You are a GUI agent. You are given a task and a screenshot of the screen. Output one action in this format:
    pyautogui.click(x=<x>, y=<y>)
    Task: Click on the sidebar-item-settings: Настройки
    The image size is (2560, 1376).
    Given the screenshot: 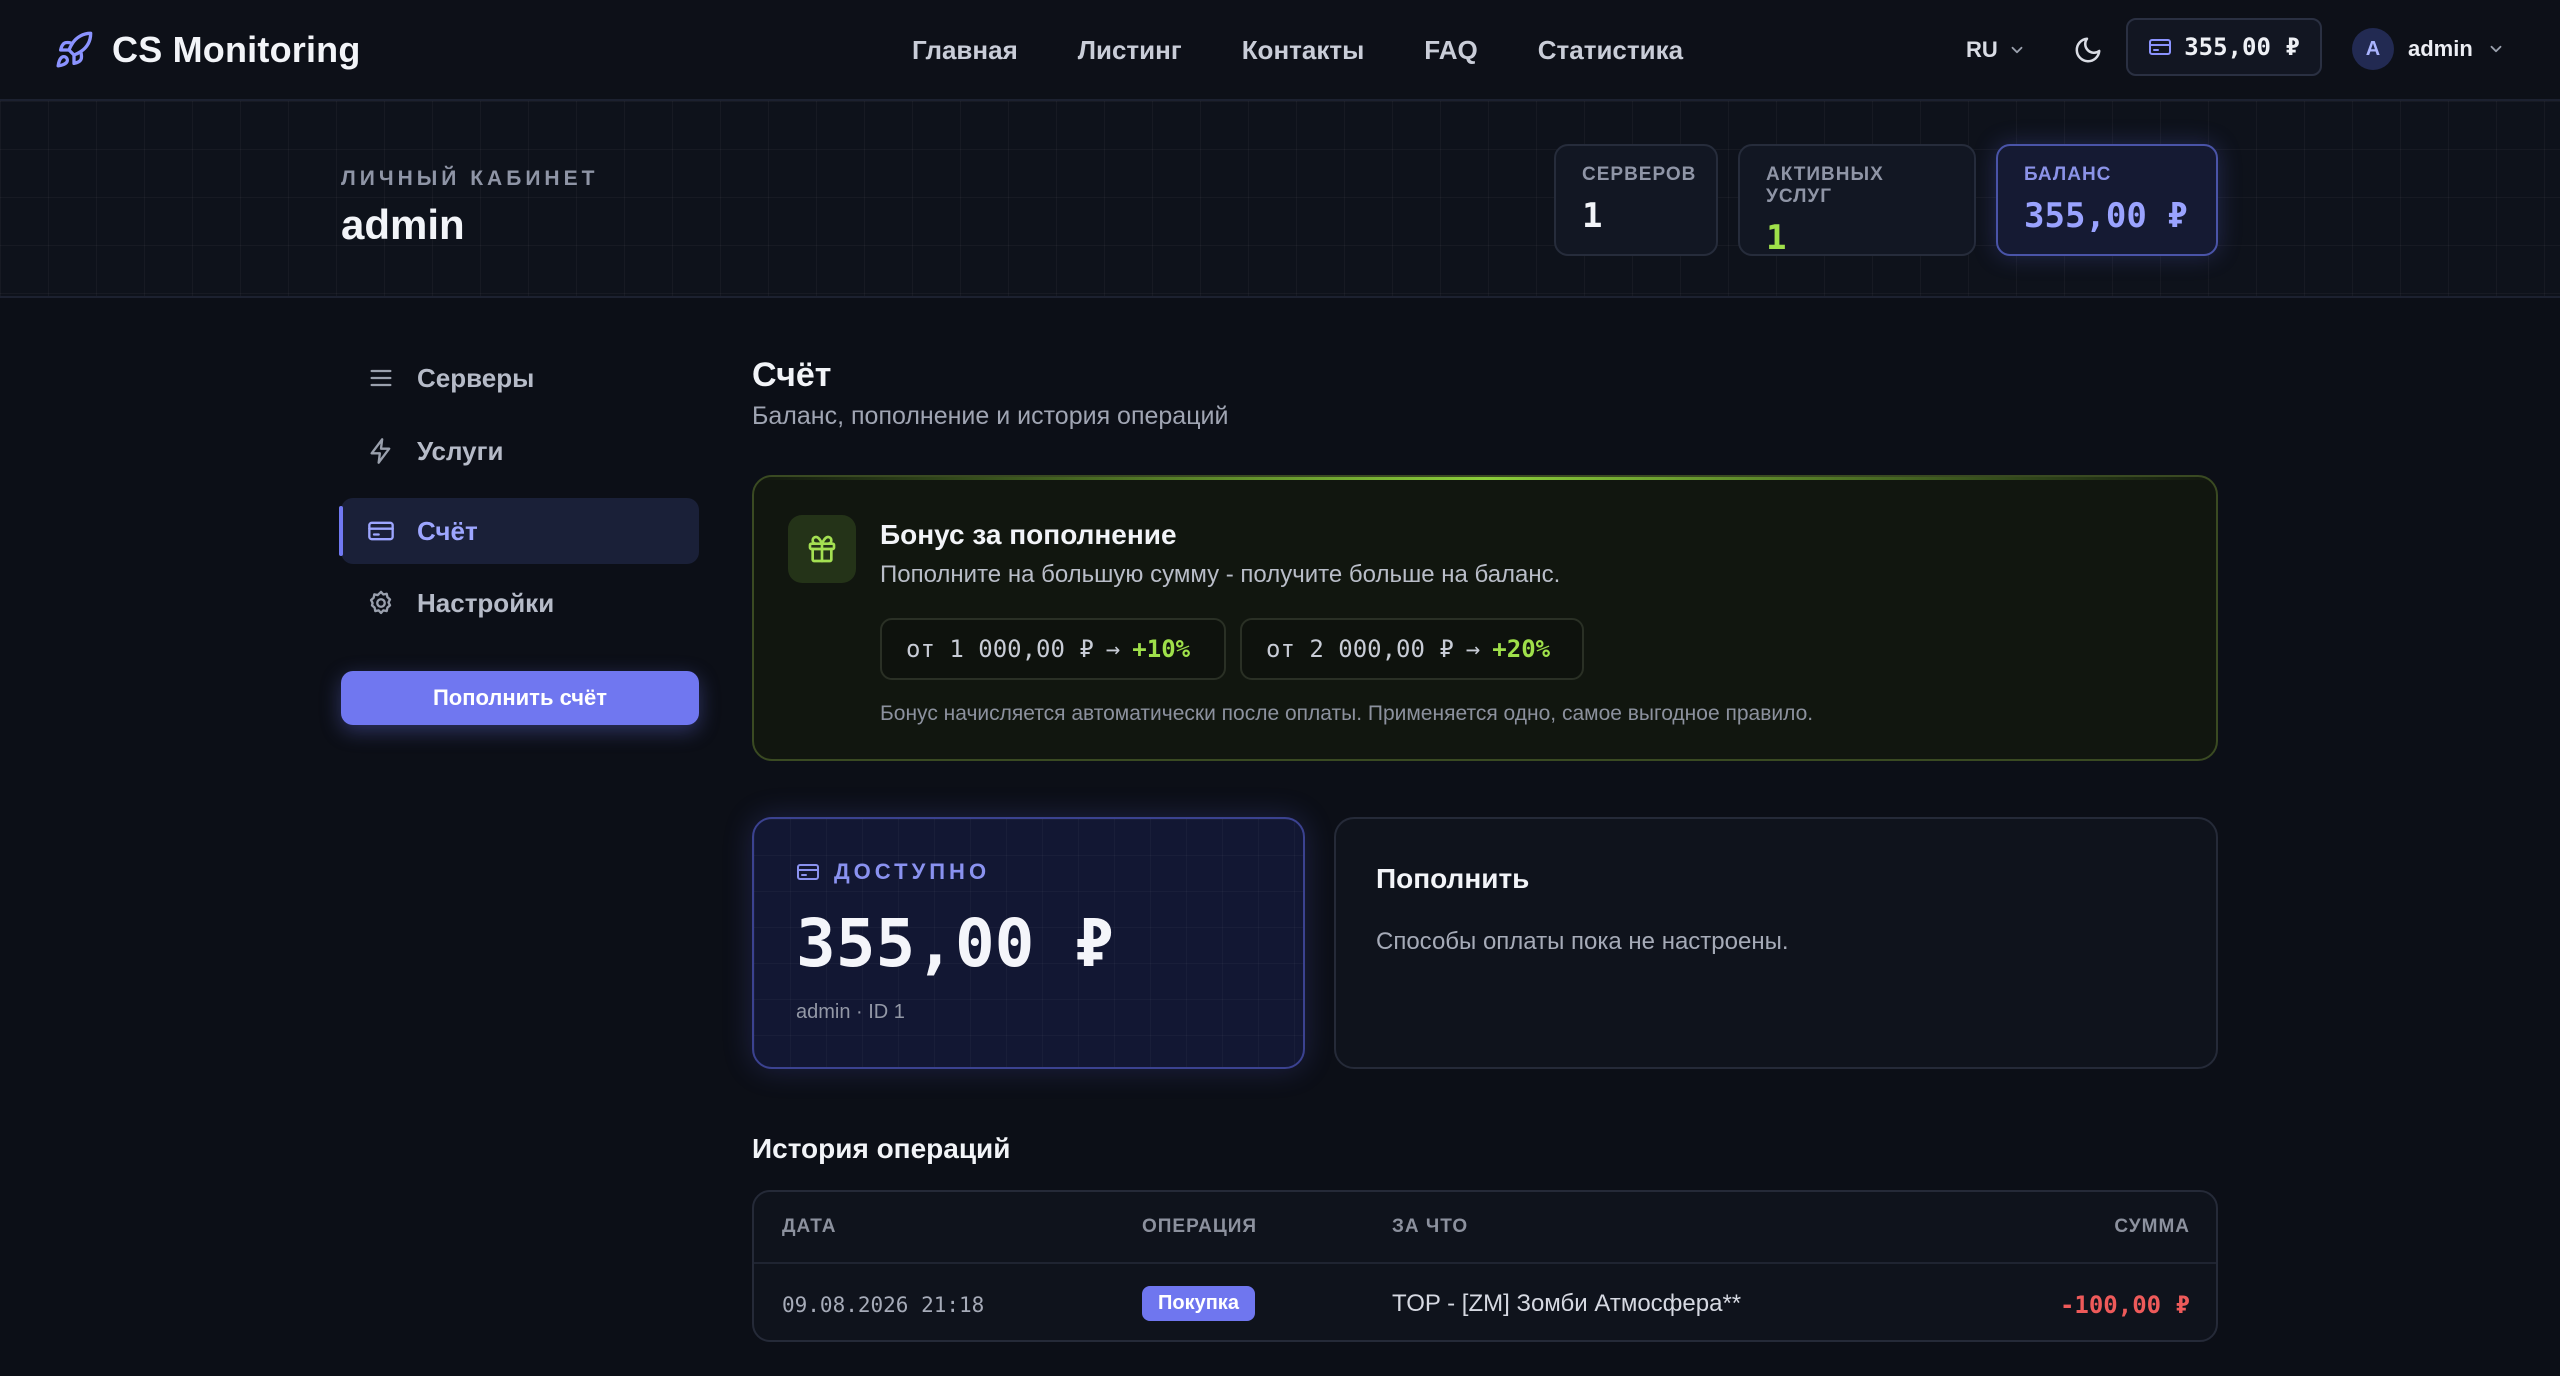 What is the action you would take?
    pyautogui.click(x=520, y=603)
    